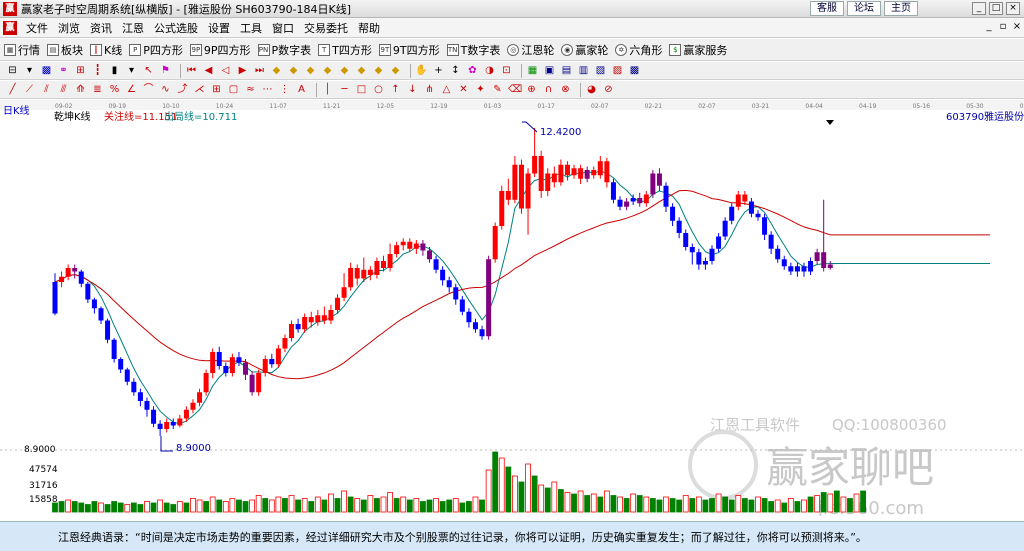  What do you see at coordinates (480, 89) in the screenshot?
I see `star-icon: ✦` at bounding box center [480, 89].